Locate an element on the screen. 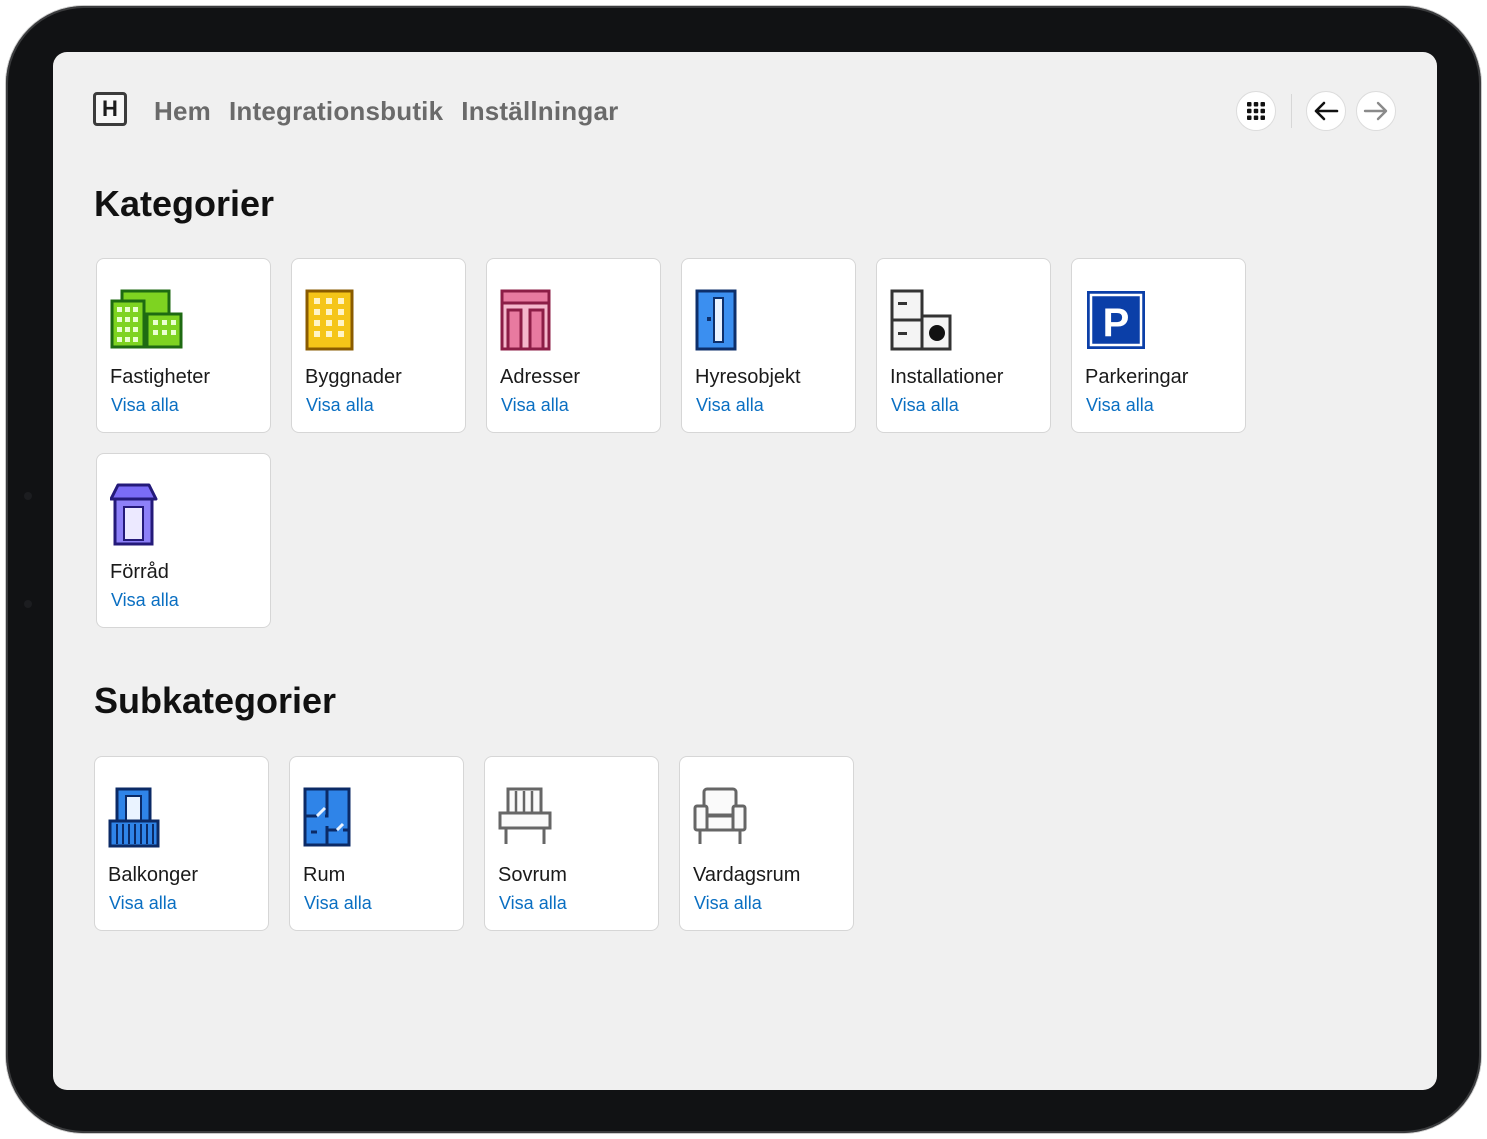 The image size is (1487, 1139). card-label: Byggnader is located at coordinates (353, 377).